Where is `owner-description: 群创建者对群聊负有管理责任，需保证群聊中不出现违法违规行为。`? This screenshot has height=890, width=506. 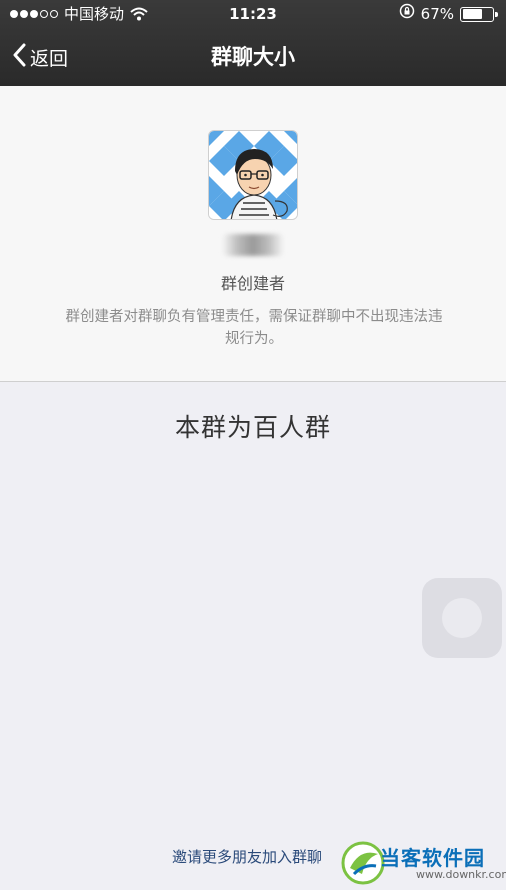
owner-description: 群创建者对群聊负有管理责任，需保证群聊中不出现违法违规行为。 is located at coordinates (254, 328).